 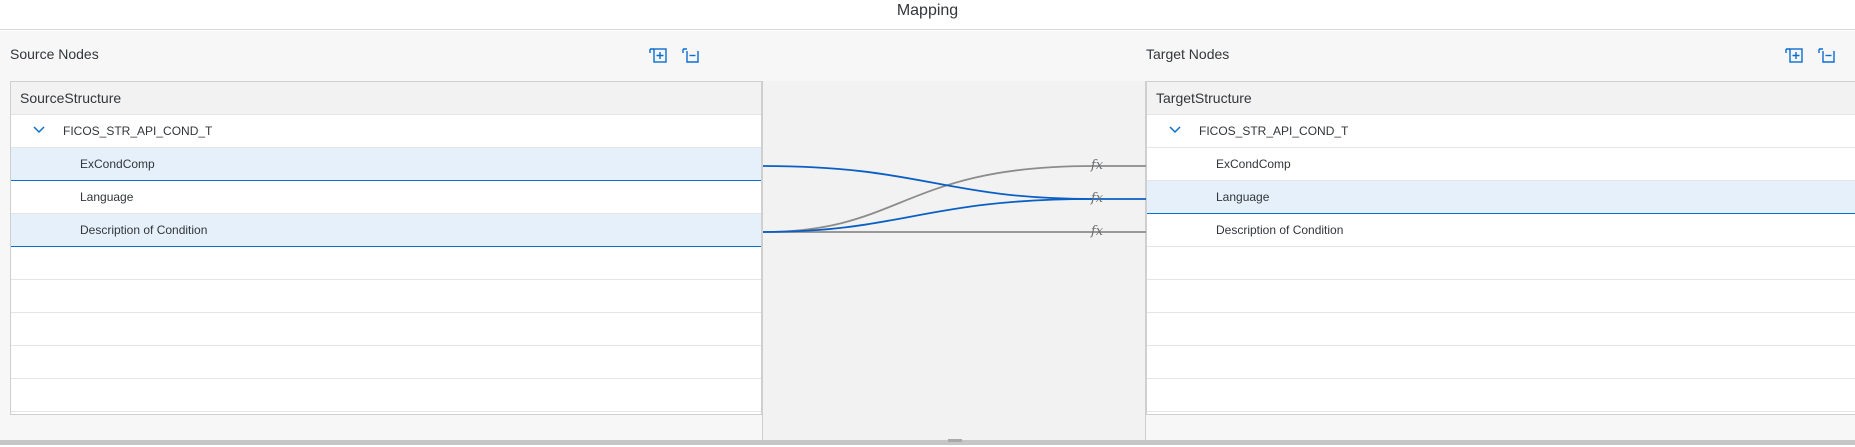 I want to click on source-row-description: Description of Condition, so click(x=386, y=230).